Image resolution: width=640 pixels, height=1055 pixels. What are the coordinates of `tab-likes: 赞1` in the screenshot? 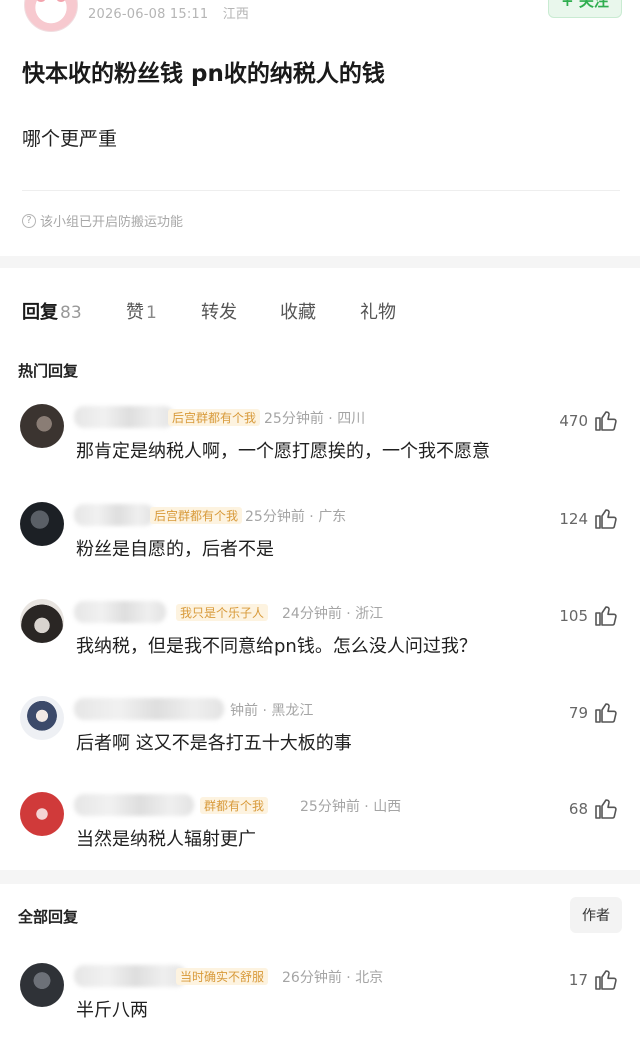 It's located at (141, 311).